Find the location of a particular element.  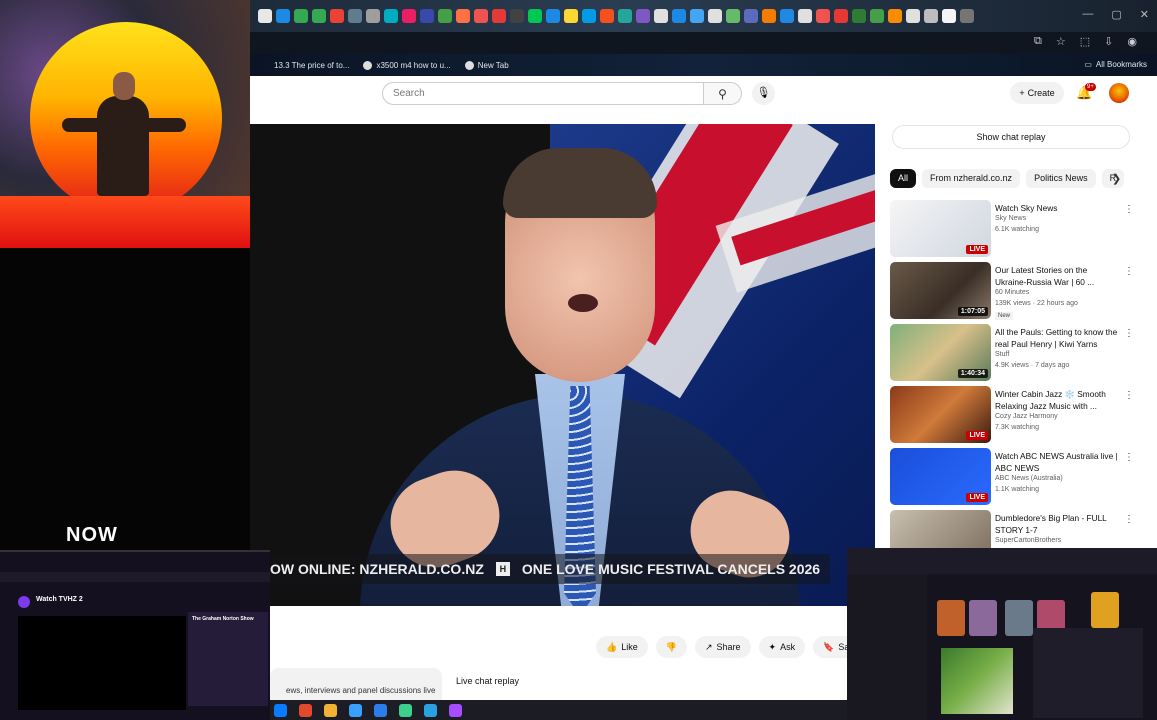

filter-chip: From nzherald.co.nz is located at coordinates (971, 178).